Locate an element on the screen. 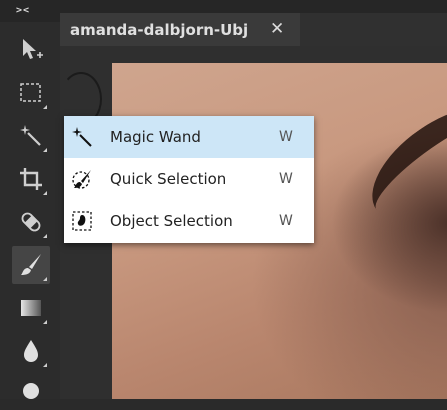  dodge-tool-button is located at coordinates (31, 391).